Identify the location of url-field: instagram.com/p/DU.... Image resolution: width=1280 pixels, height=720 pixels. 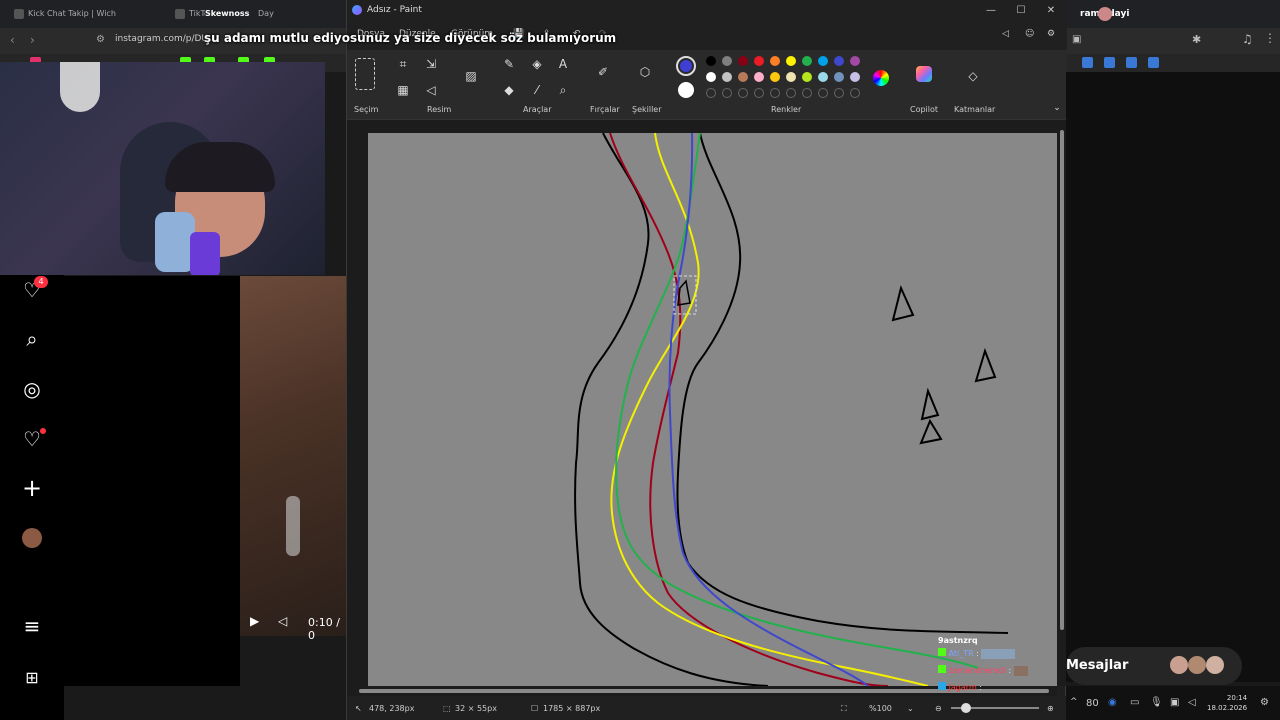
(166, 39).